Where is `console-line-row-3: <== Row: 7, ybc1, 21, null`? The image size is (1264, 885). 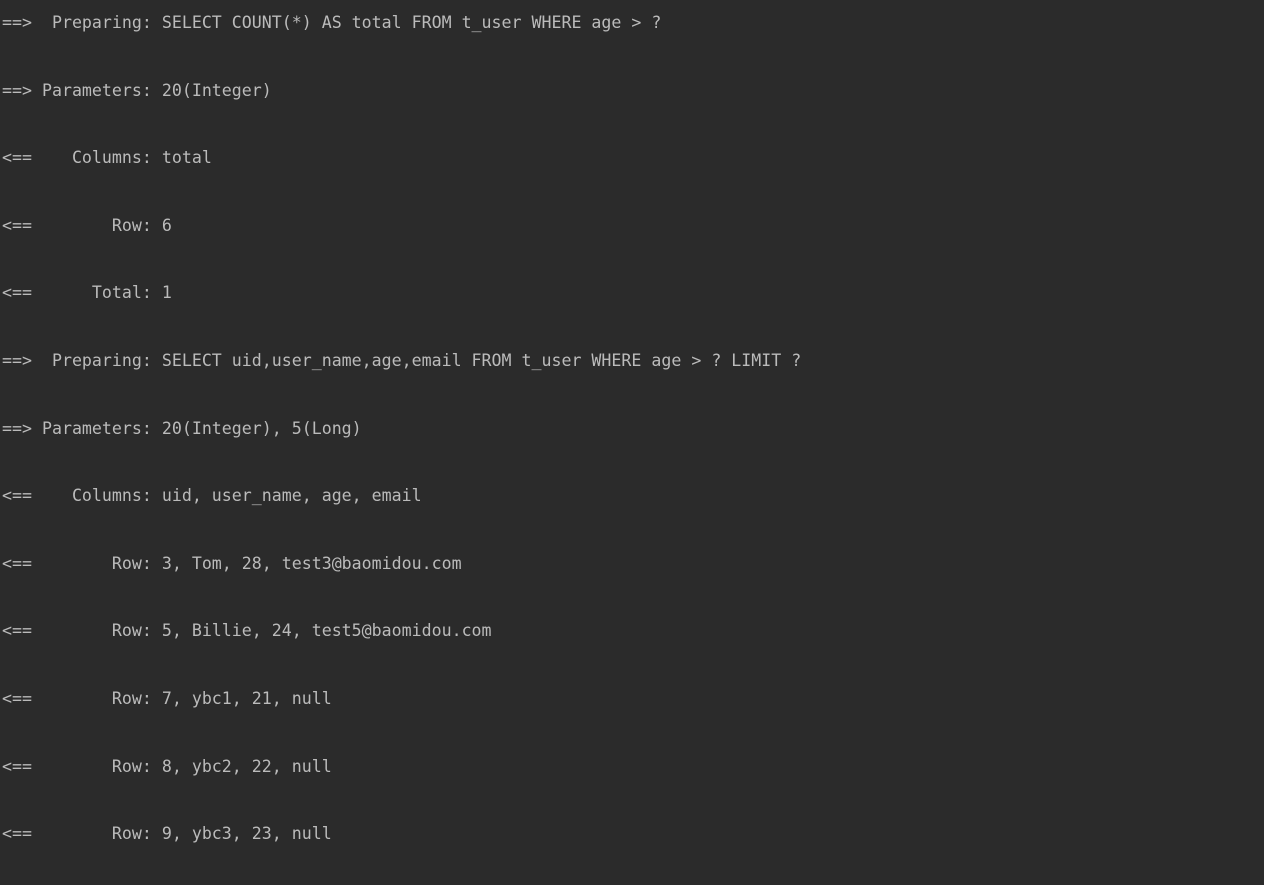
console-line-row-3: <== Row: 7, ybc1, 21, null is located at coordinates (167, 698).